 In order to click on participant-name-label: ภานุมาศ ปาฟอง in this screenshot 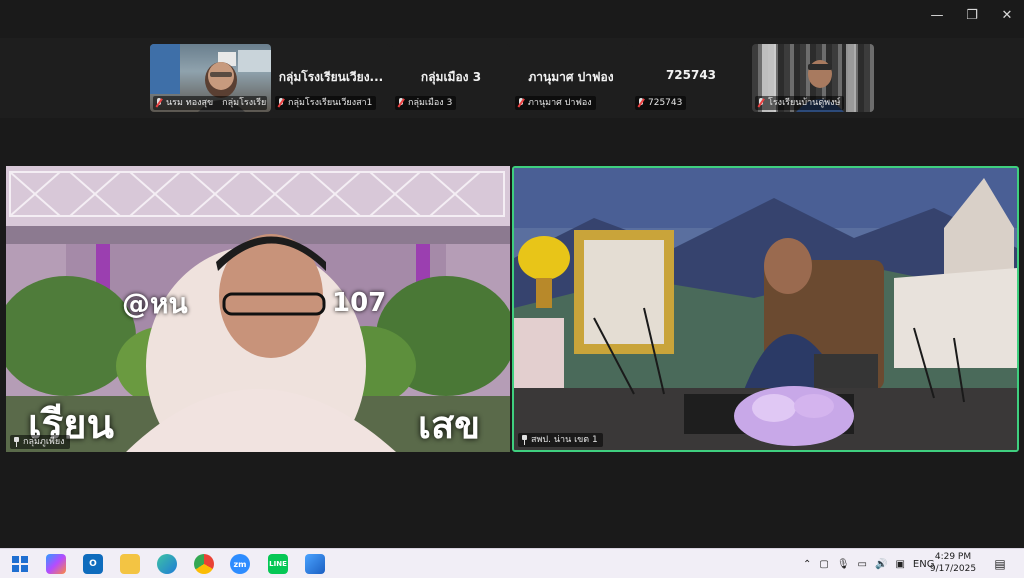, I will do `click(555, 103)`.